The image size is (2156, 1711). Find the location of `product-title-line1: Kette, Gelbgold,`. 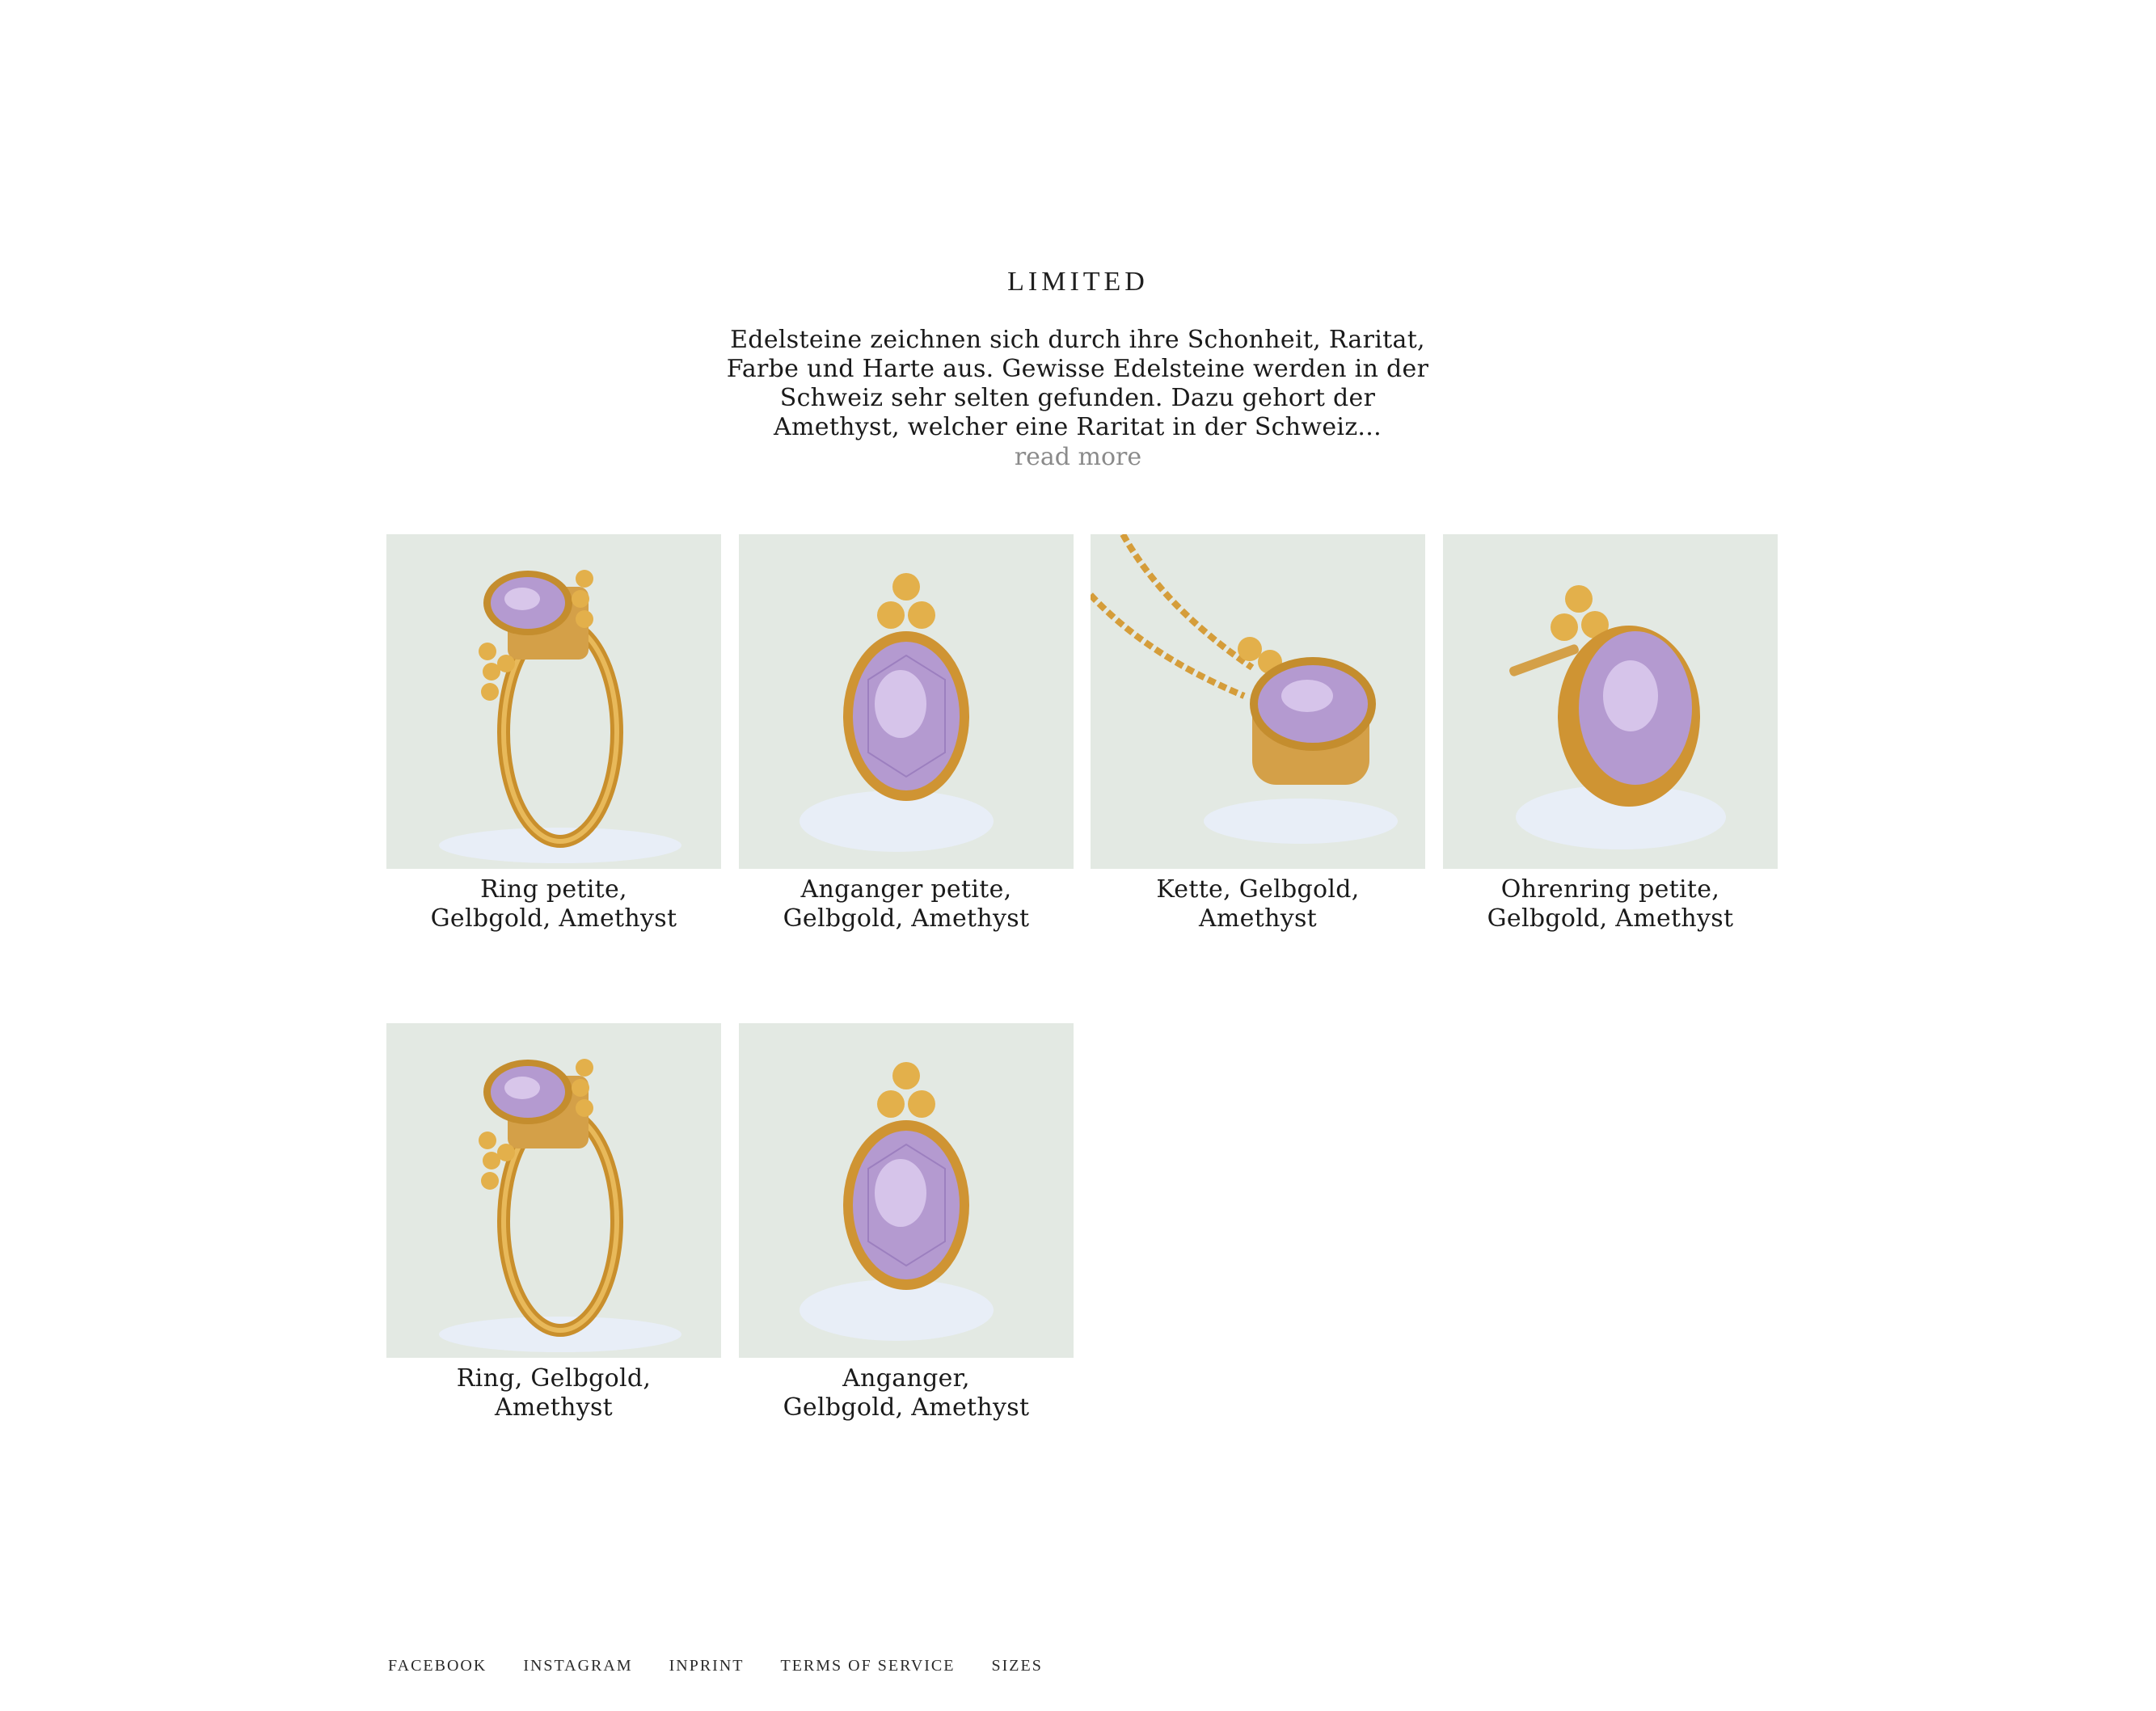

product-title-line1: Kette, Gelbgold, is located at coordinates (1258, 890).